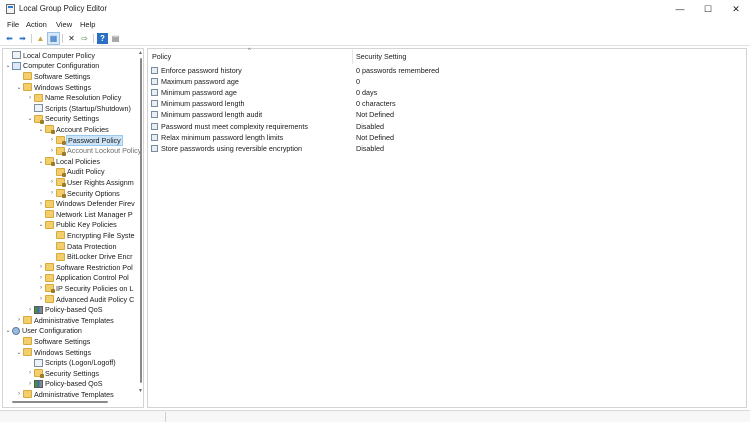 The height and width of the screenshot is (422, 750). I want to click on column-header-policy: Policy, so click(161, 57).